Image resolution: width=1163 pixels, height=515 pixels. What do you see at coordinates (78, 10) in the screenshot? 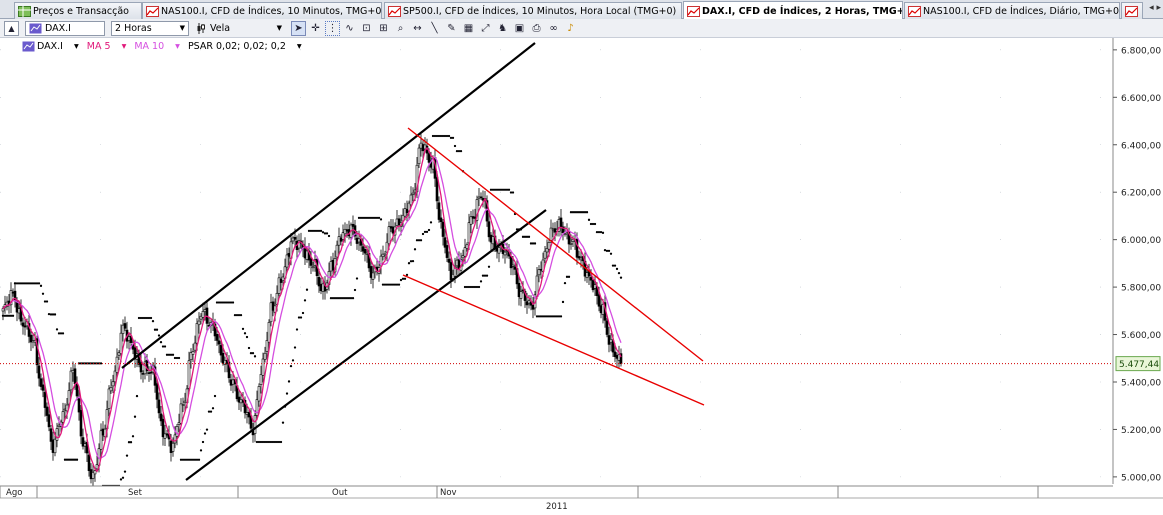
I see `tab-precos: Preços e Transacção` at bounding box center [78, 10].